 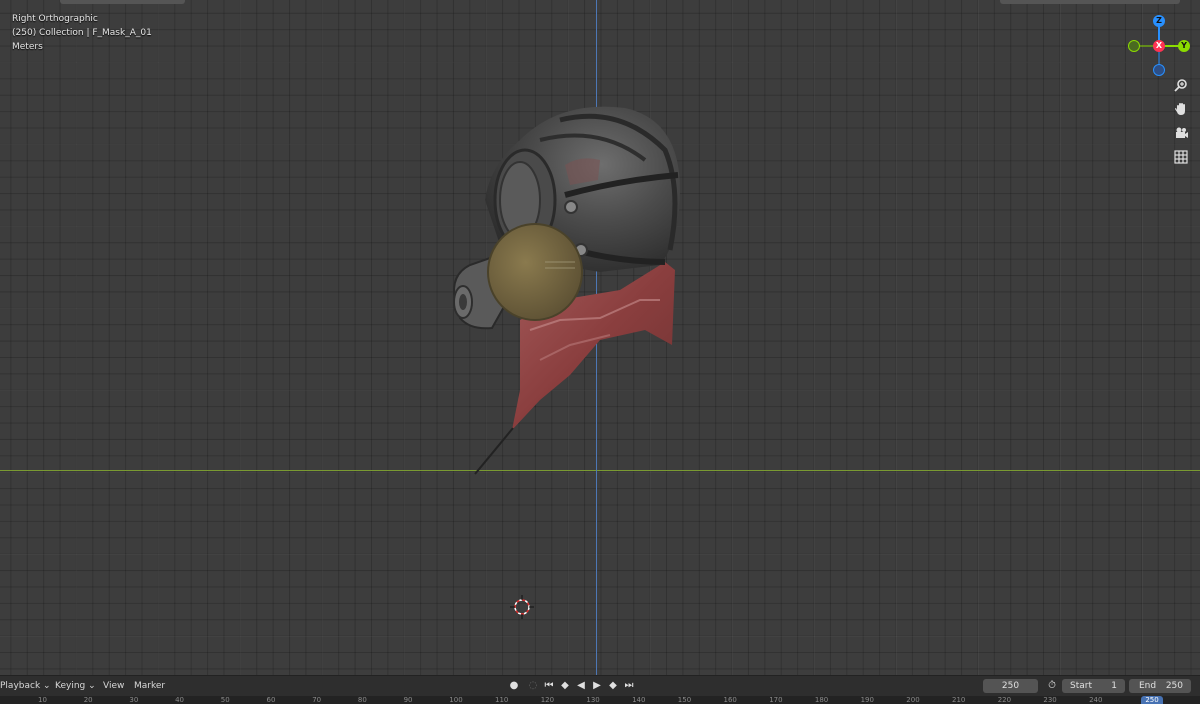 What do you see at coordinates (1004, 700) in the screenshot?
I see `ruler-tick: 220` at bounding box center [1004, 700].